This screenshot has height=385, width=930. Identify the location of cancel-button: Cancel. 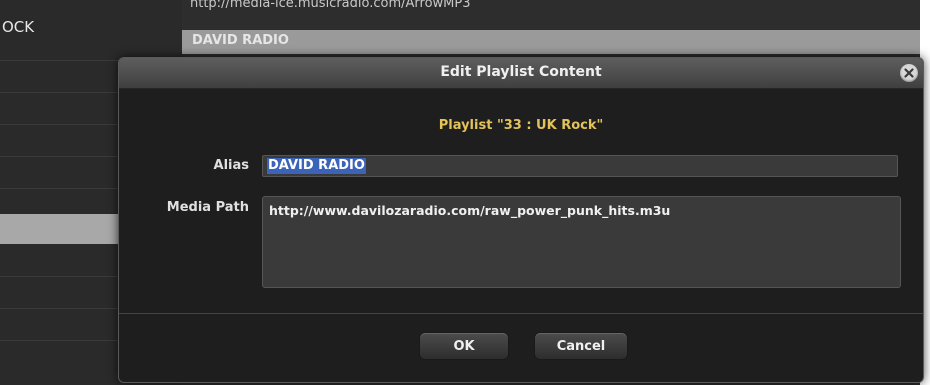
(581, 346).